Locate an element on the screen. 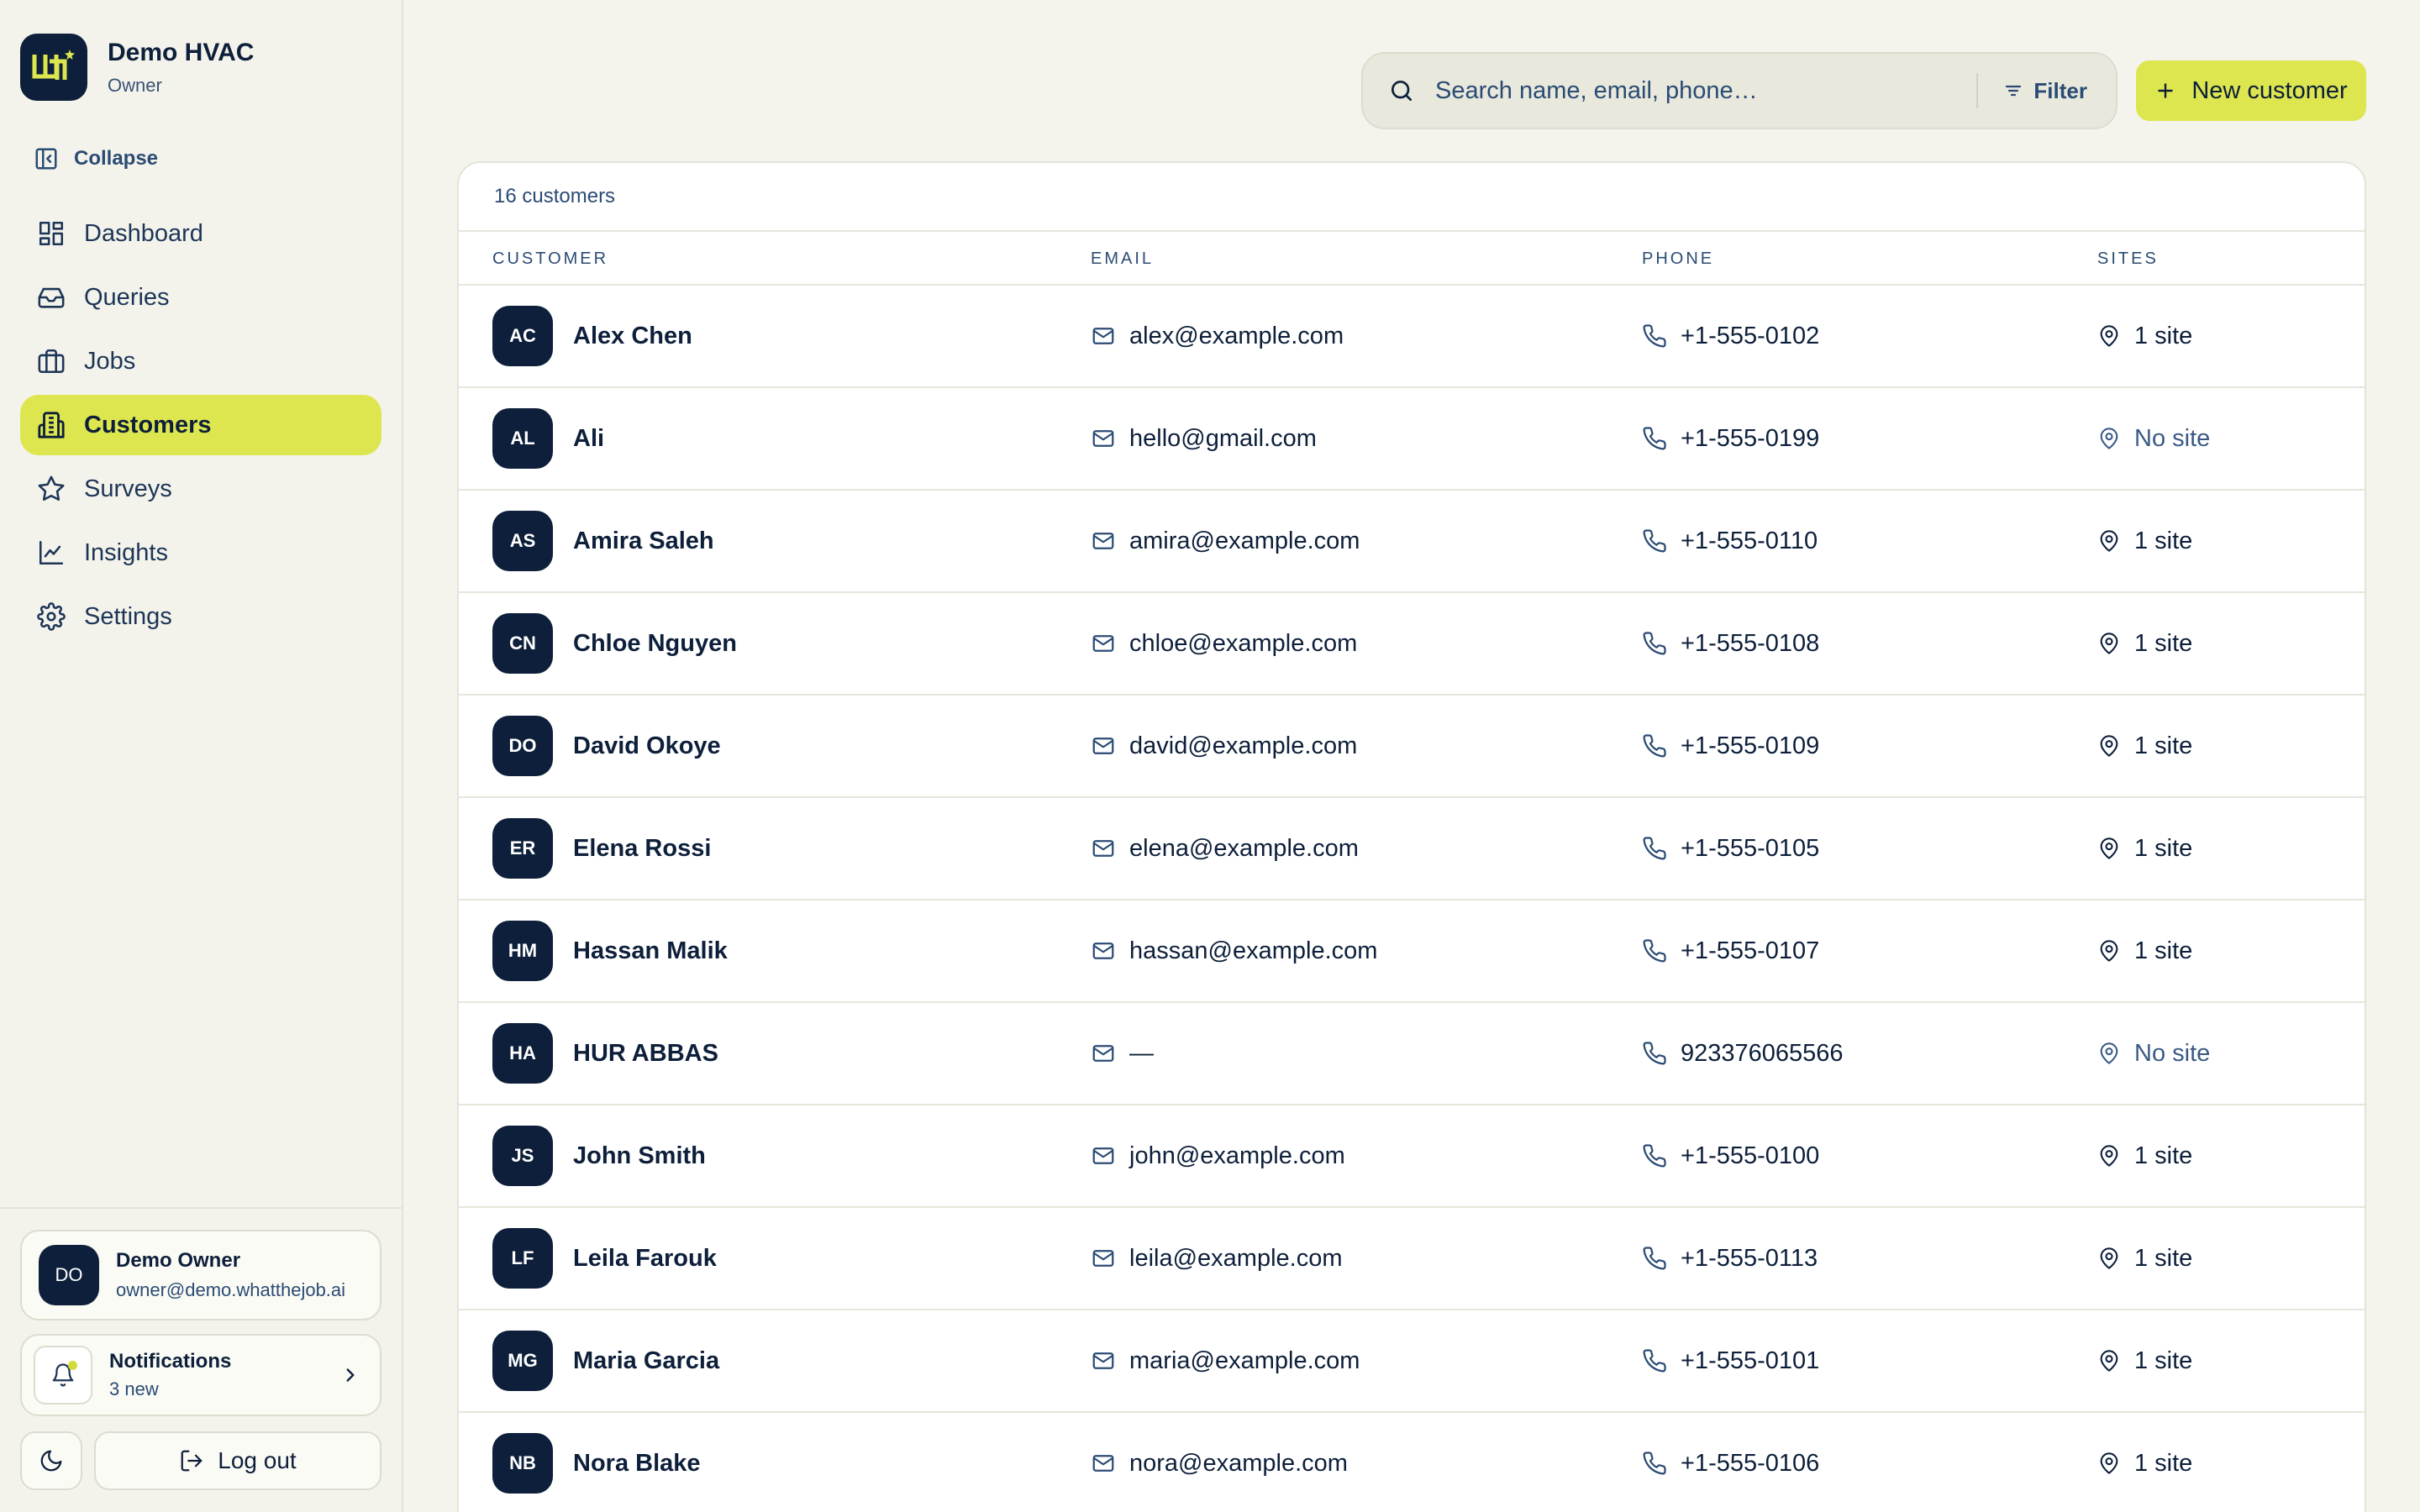 The height and width of the screenshot is (1512, 2420). customer-name: Alex Chen is located at coordinates (632, 336).